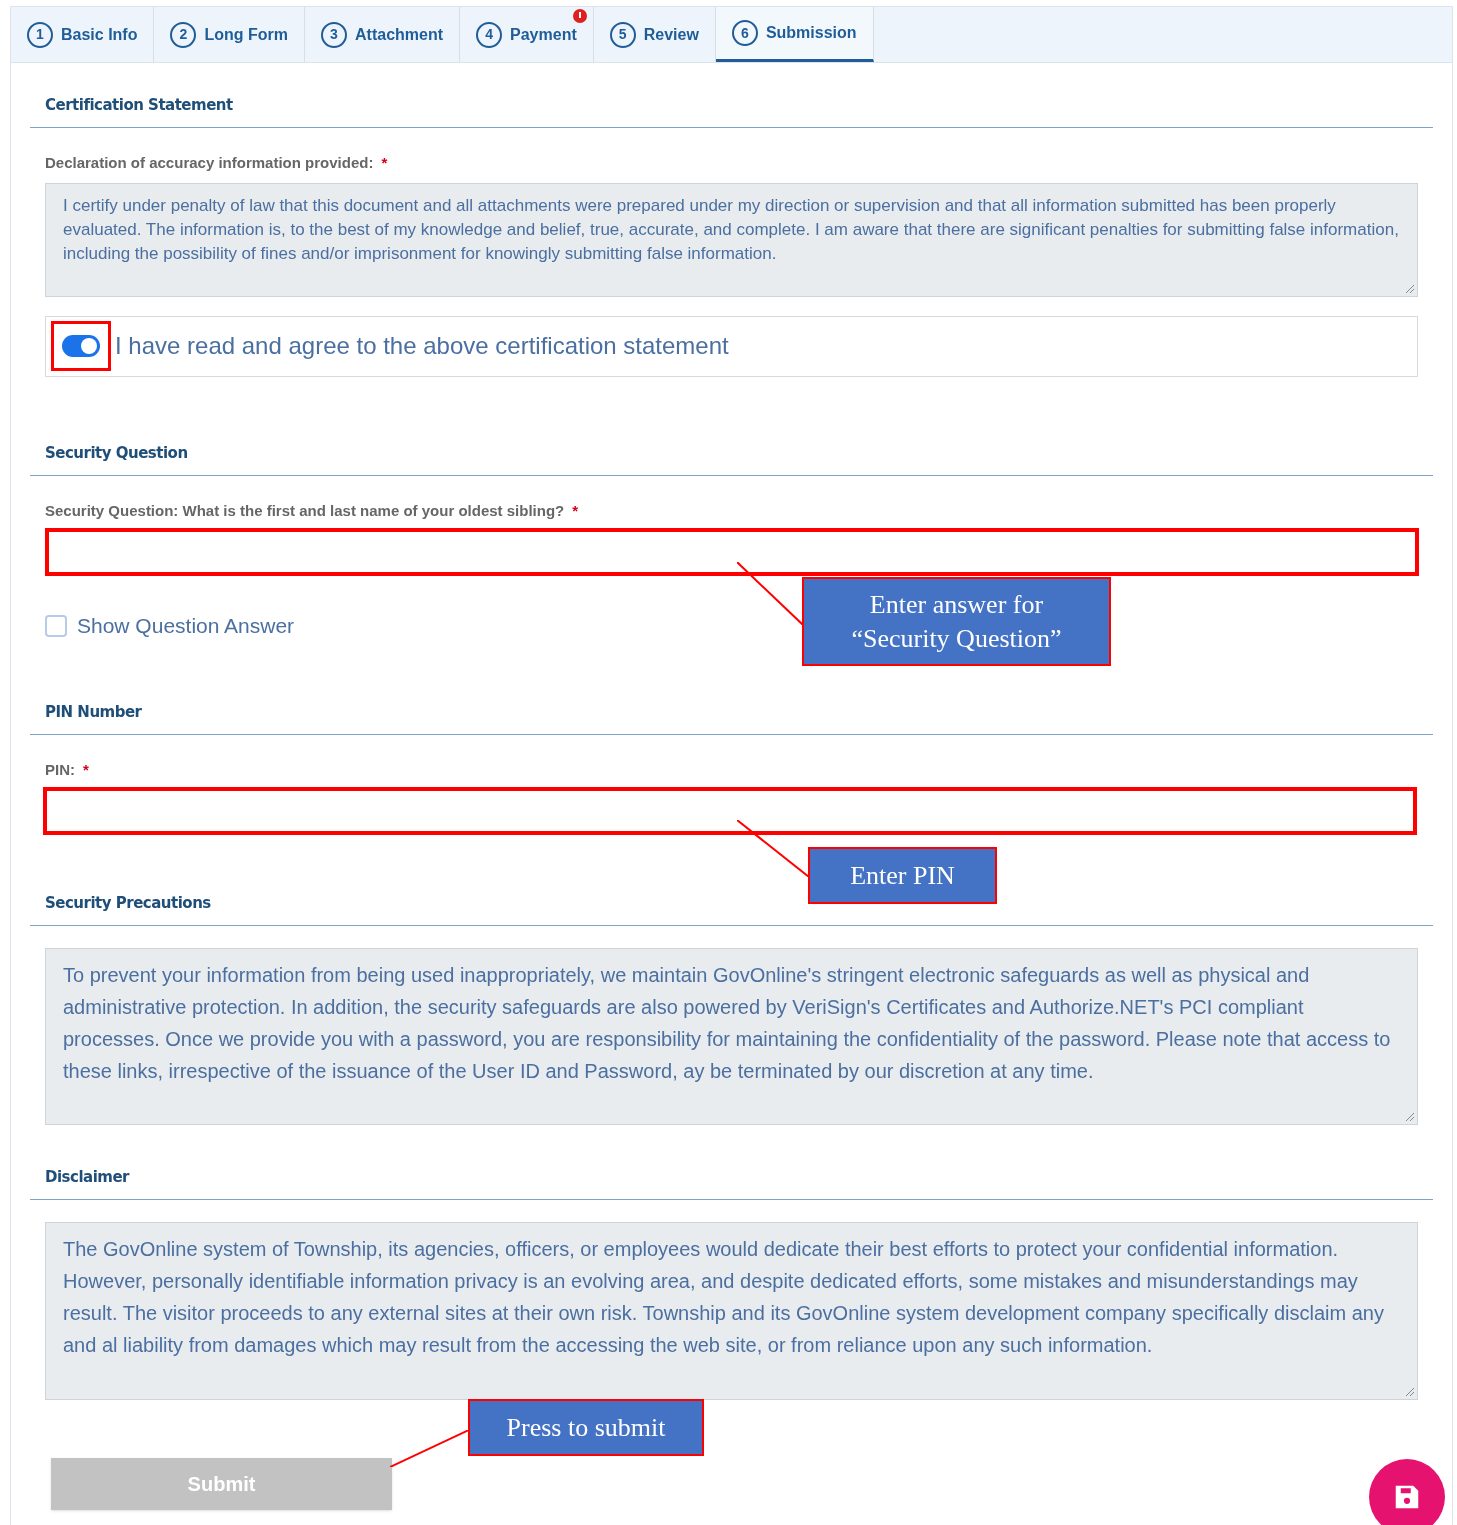 This screenshot has height=1525, width=1457. I want to click on step-tab: 1 Basic Info, so click(83, 34).